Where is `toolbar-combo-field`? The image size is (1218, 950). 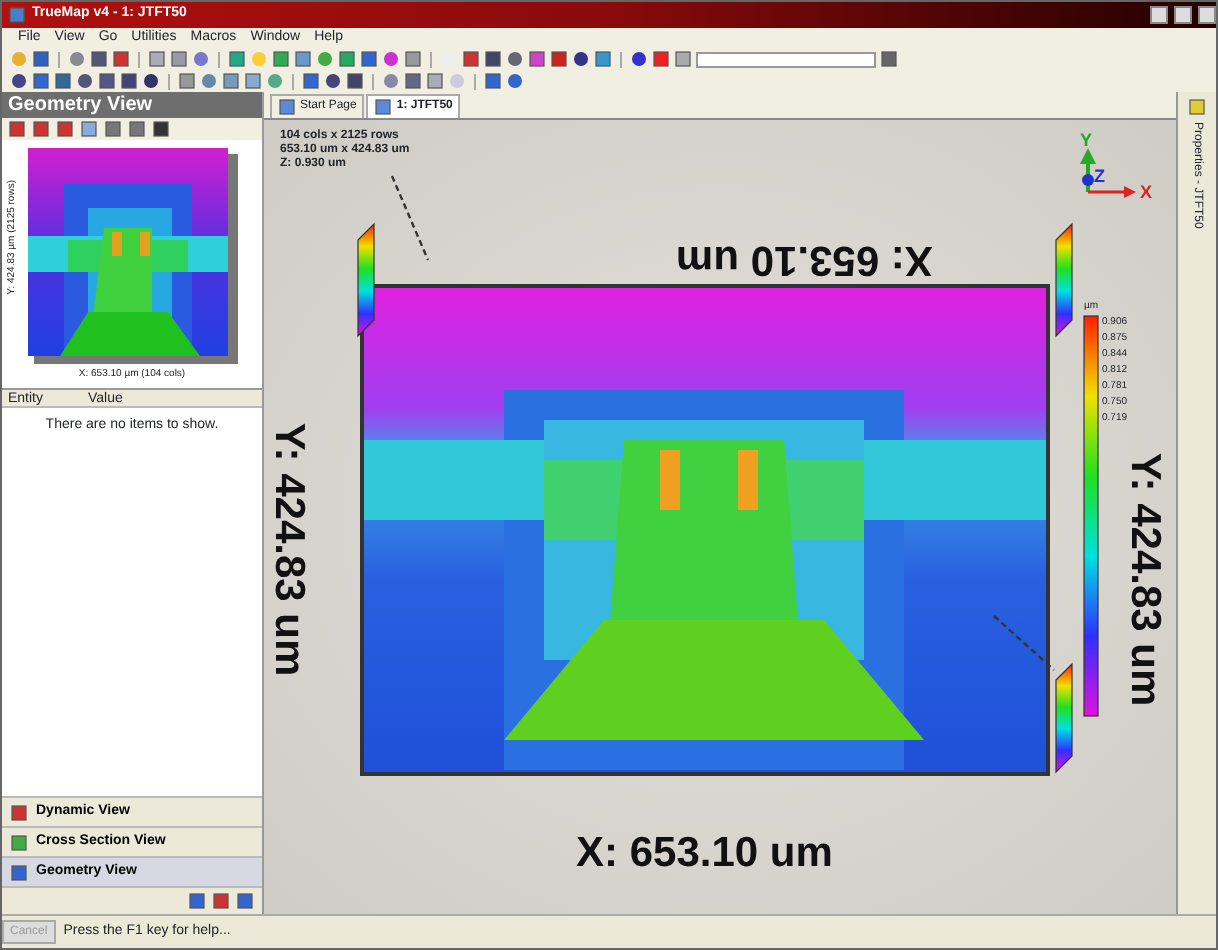 toolbar-combo-field is located at coordinates (786, 59).